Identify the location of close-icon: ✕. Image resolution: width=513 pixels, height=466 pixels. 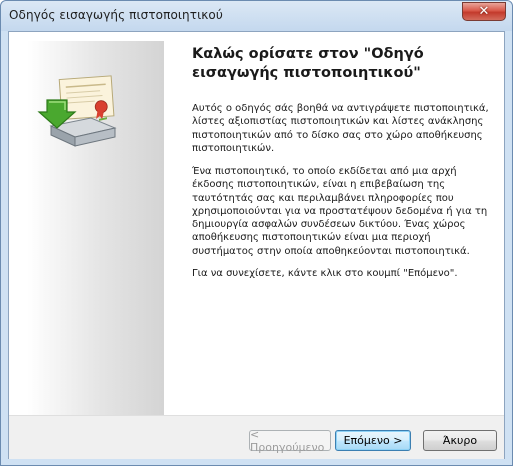
(484, 11).